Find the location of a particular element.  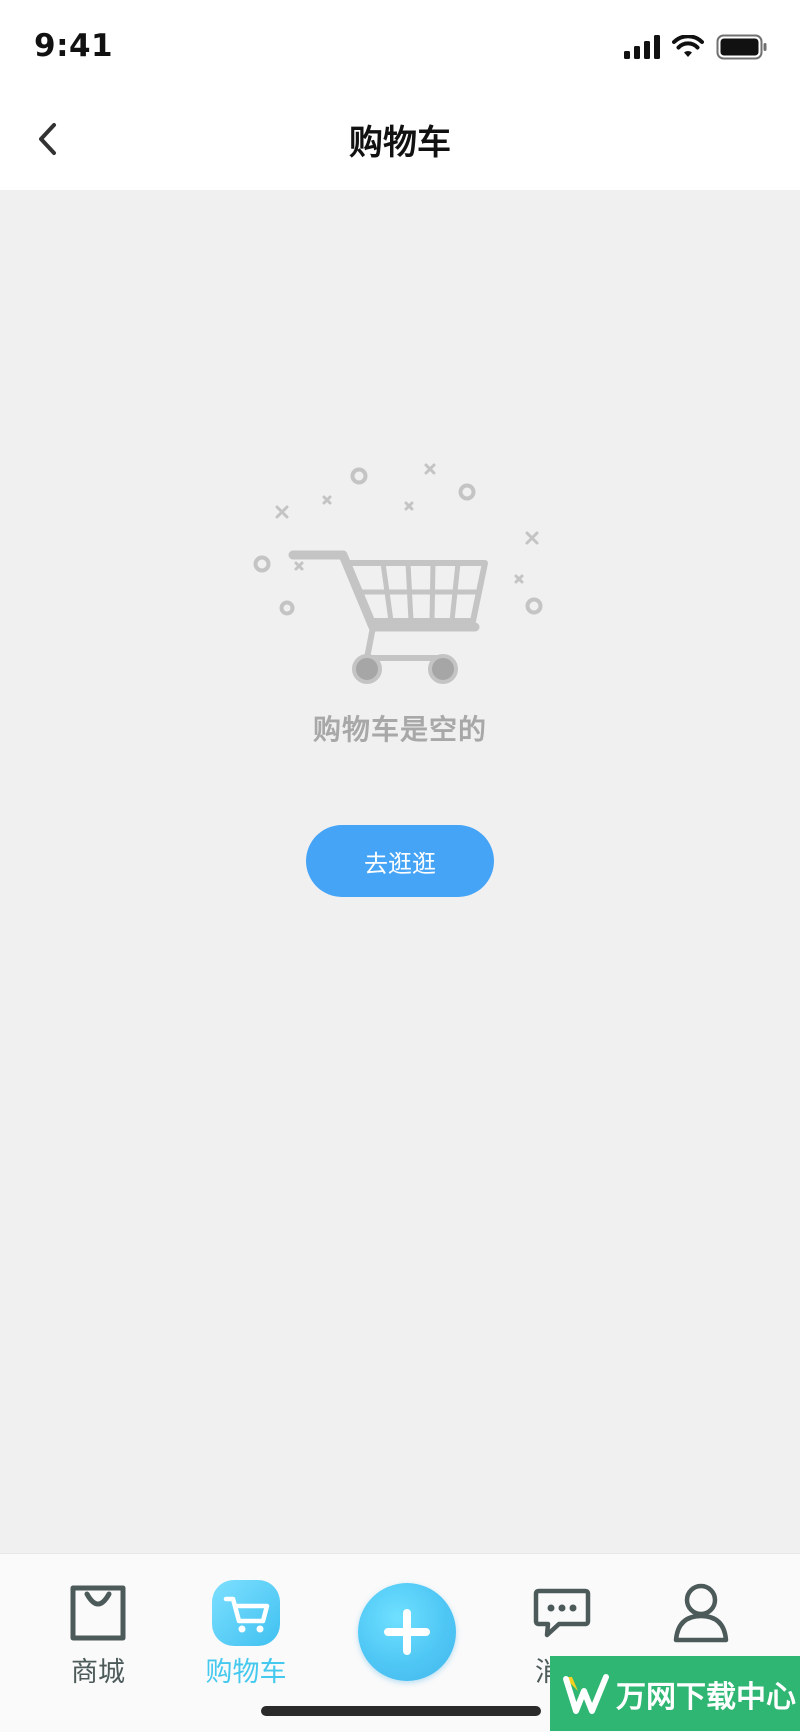

user-icon is located at coordinates (701, 1613).